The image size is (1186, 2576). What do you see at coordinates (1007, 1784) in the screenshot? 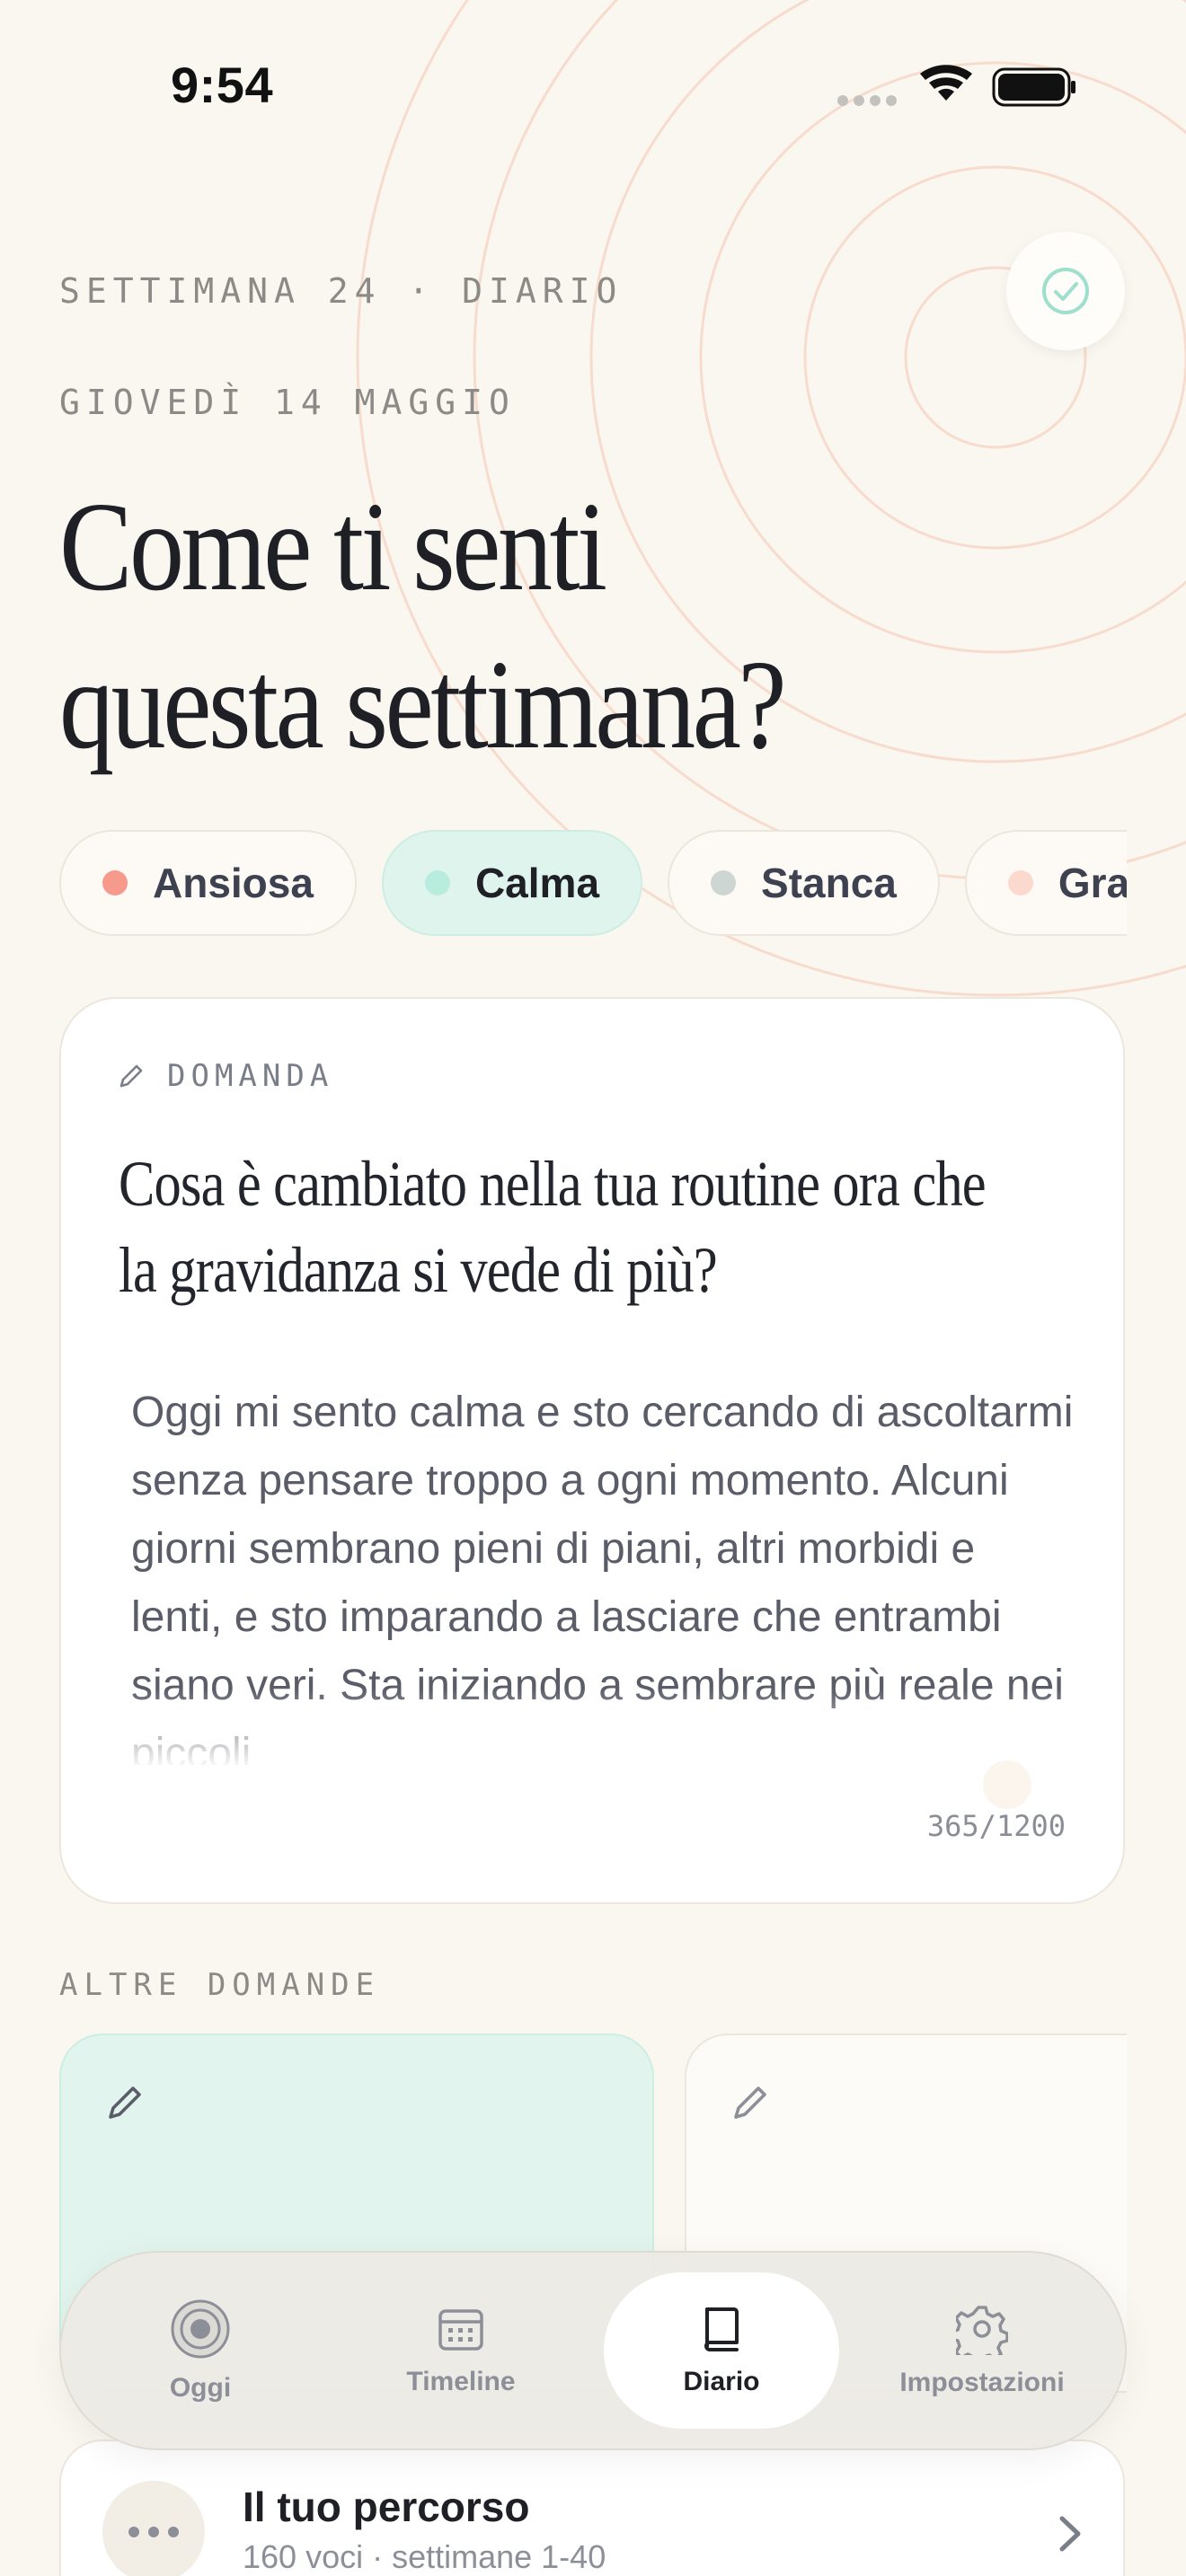
I see `scroll-indicator` at bounding box center [1007, 1784].